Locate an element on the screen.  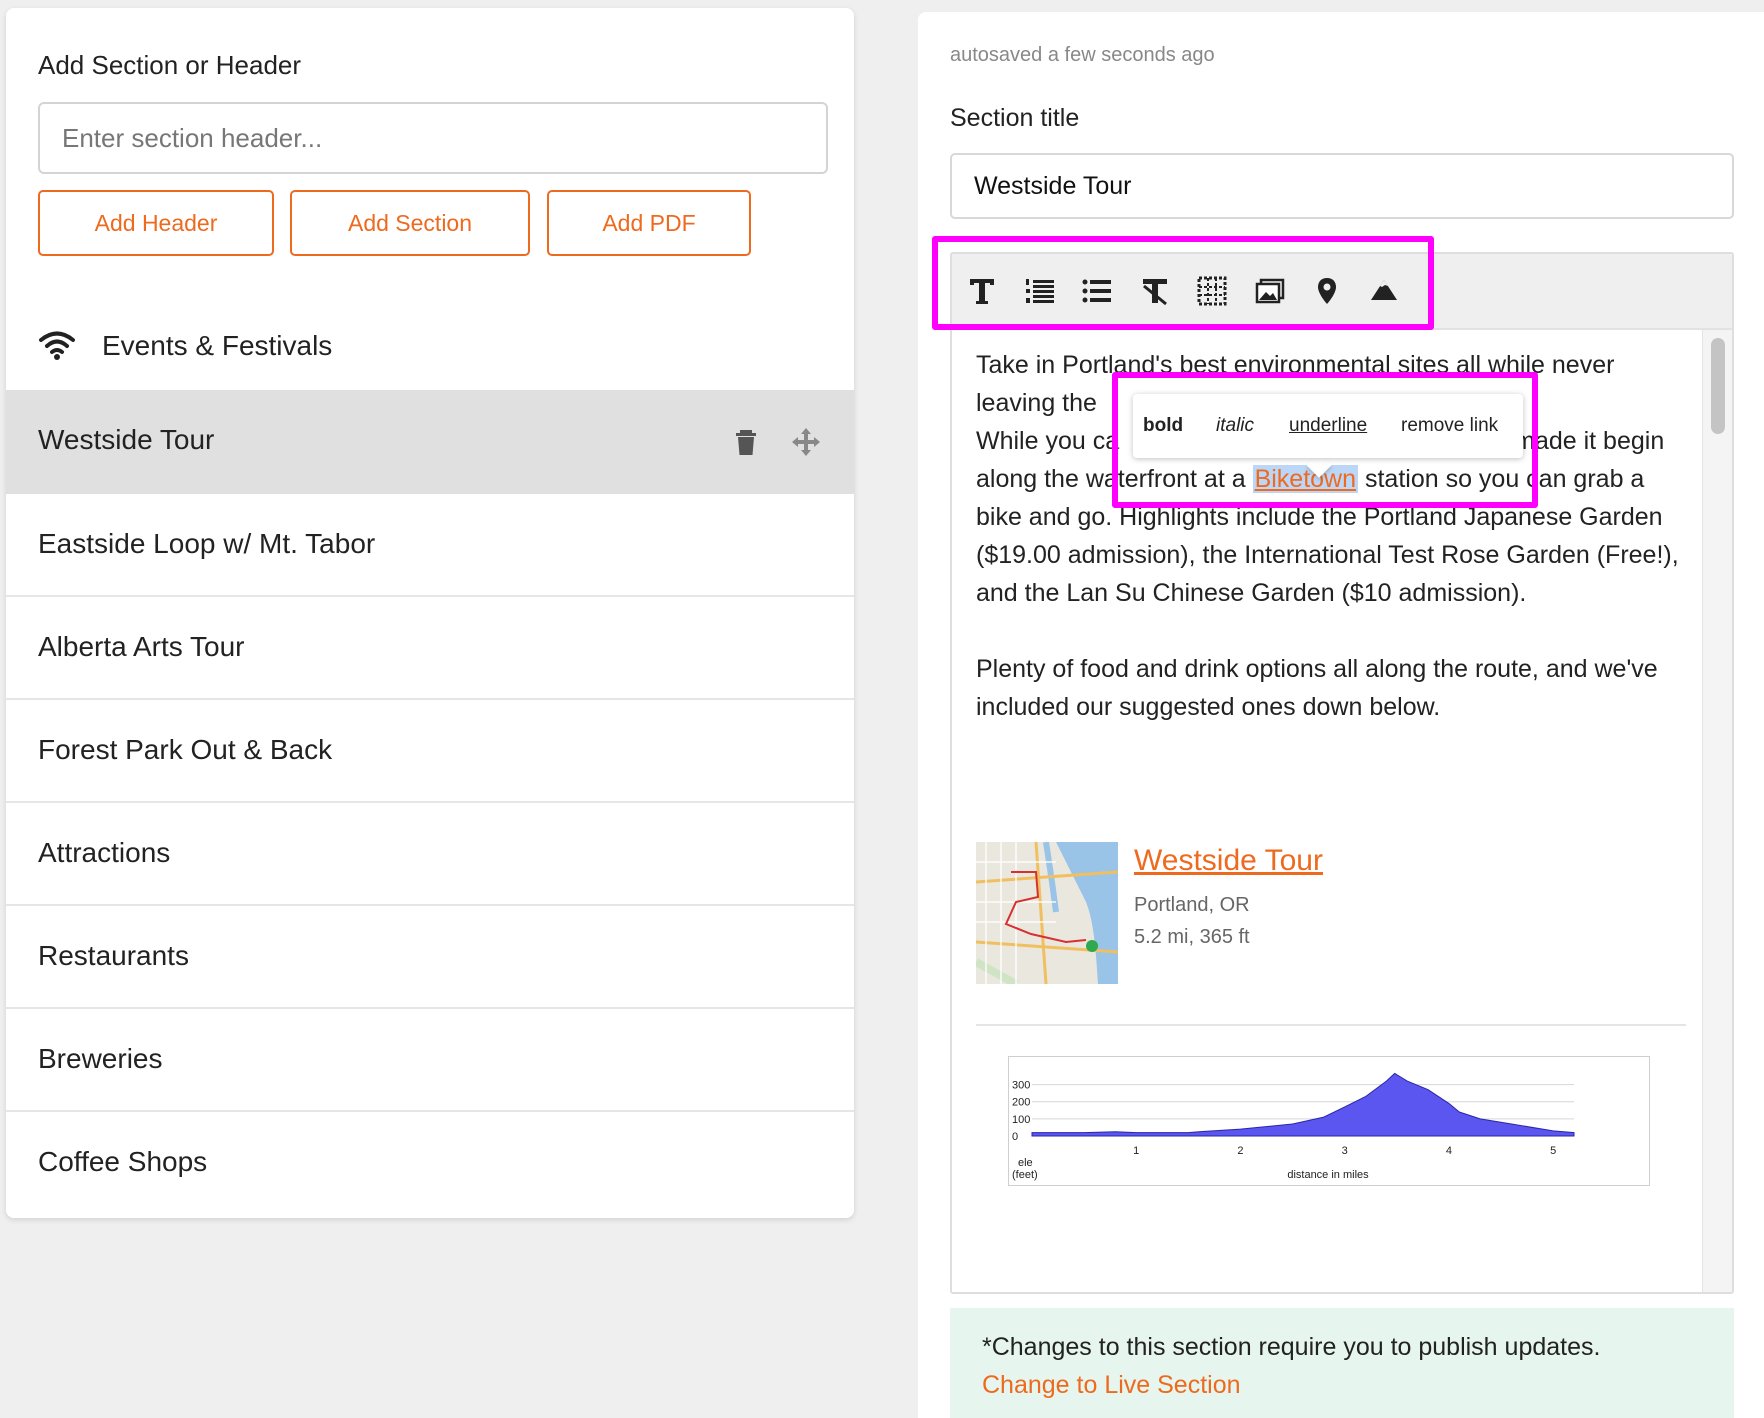
editor-scroll-thumb is located at coordinates (1718, 386).